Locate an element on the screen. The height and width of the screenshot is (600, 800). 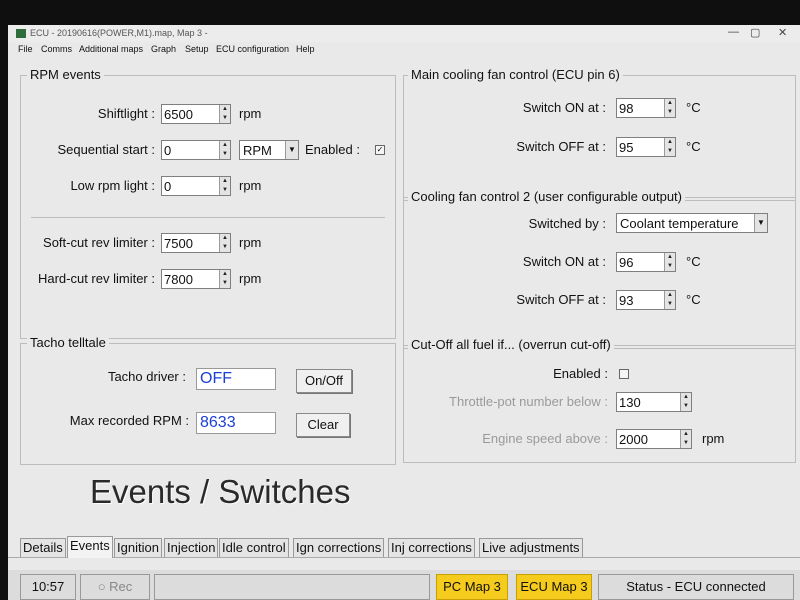
fan2-switched-by-value: Coolant temperature is located at coordinates (679, 223).